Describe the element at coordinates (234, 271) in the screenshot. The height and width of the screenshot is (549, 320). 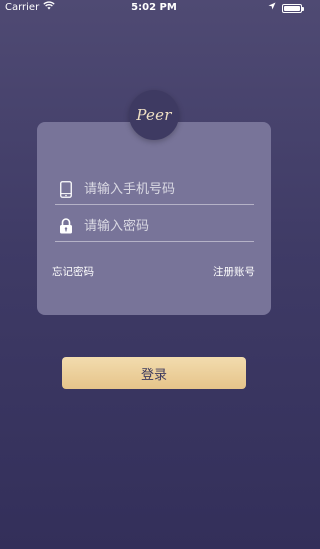
I see `register-link: 注册账号` at that location.